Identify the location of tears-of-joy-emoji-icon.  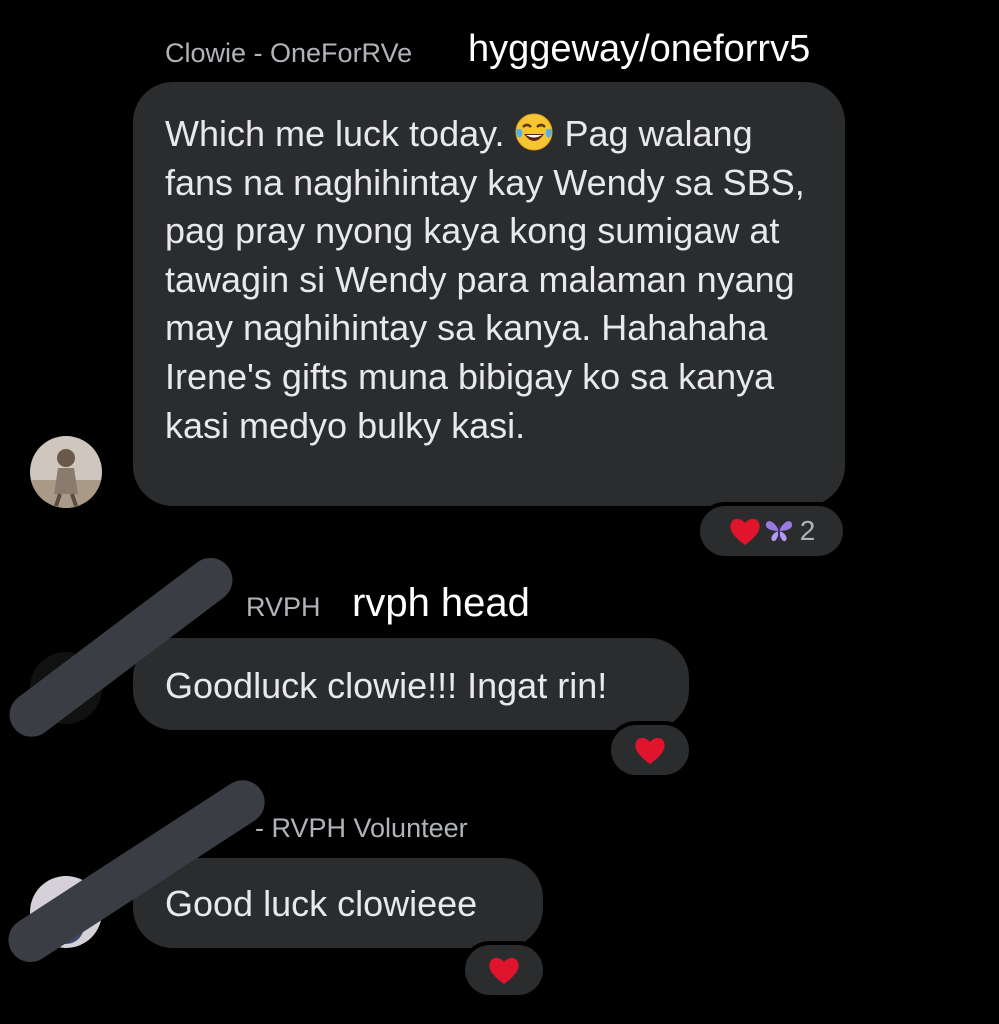
(534, 132).